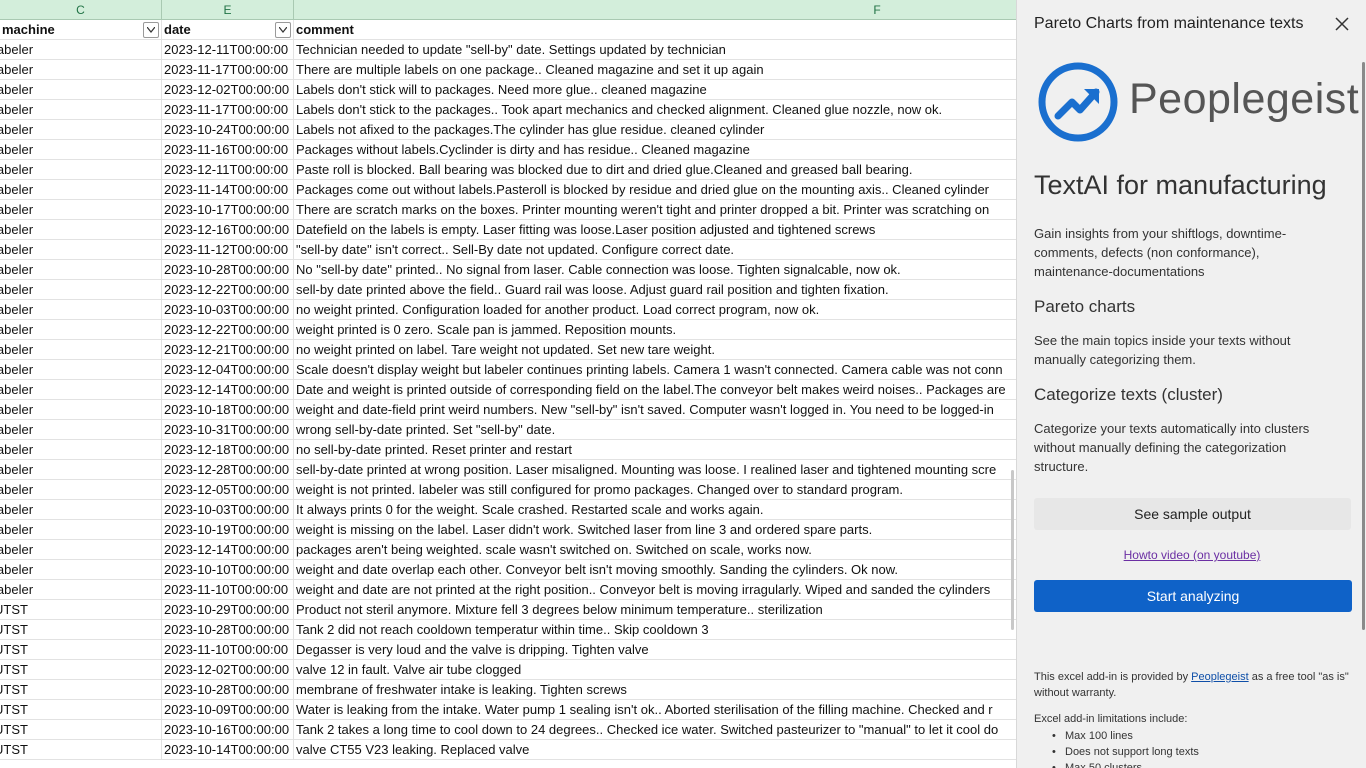 The width and height of the screenshot is (1366, 768). I want to click on date-cell: 2023-12-11T00:00:00, so click(228, 170).